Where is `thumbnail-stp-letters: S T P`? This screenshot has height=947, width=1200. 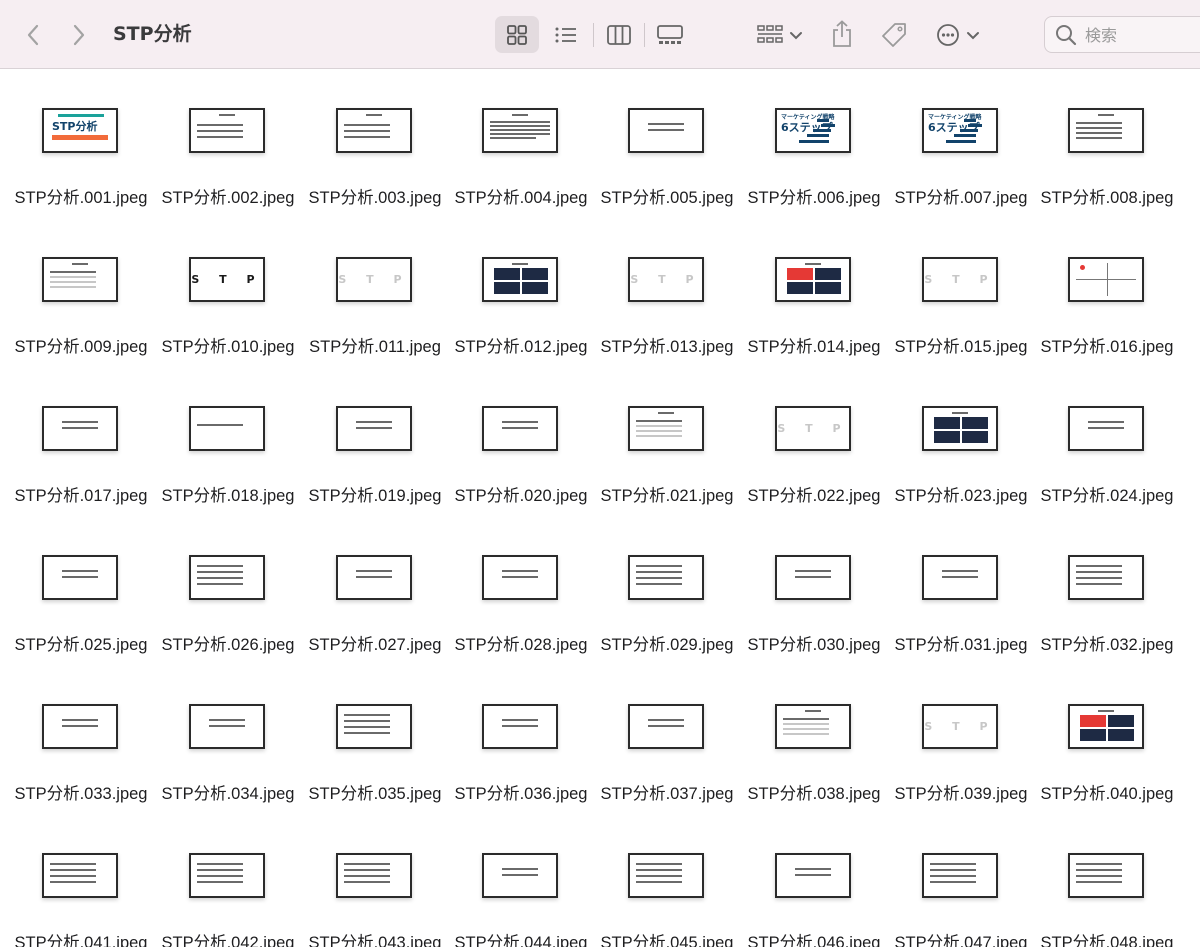
thumbnail-stp-letters: S T P is located at coordinates (960, 726).